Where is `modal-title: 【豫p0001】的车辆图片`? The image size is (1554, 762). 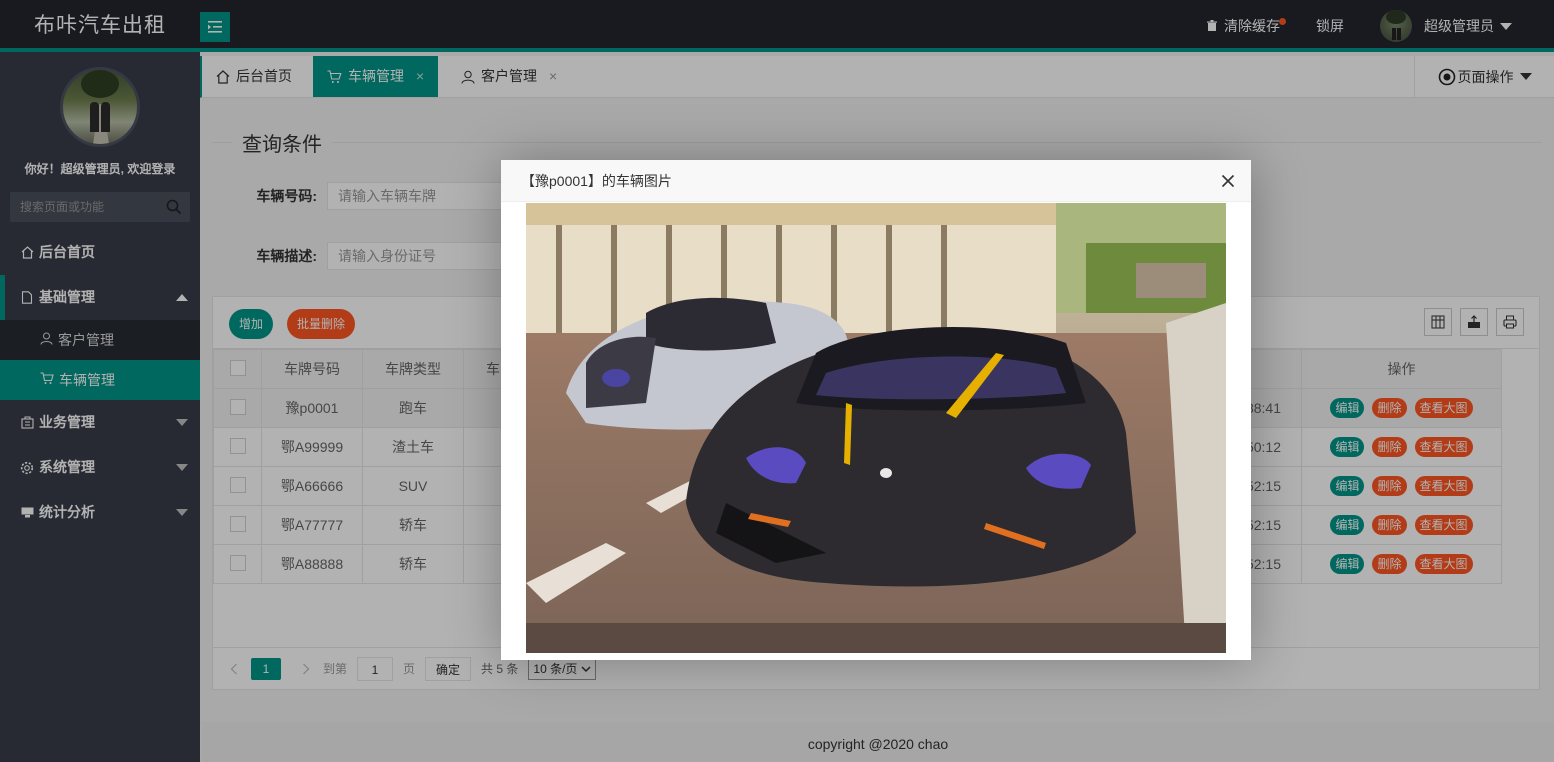 modal-title: 【豫p0001】的车辆图片 is located at coordinates (876, 181).